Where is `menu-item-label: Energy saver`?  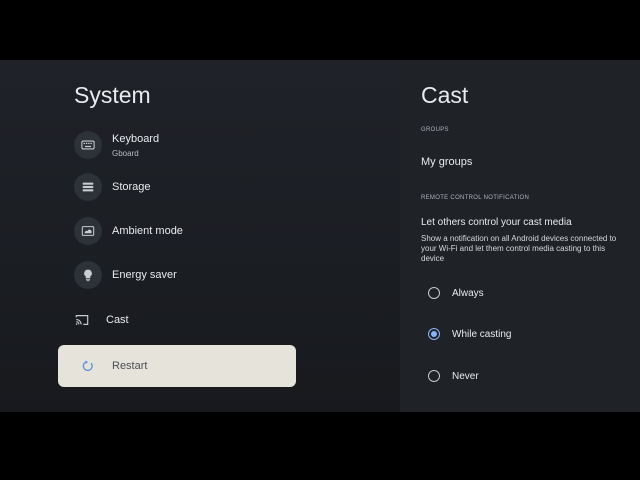
menu-item-label: Energy saver is located at coordinates (144, 275).